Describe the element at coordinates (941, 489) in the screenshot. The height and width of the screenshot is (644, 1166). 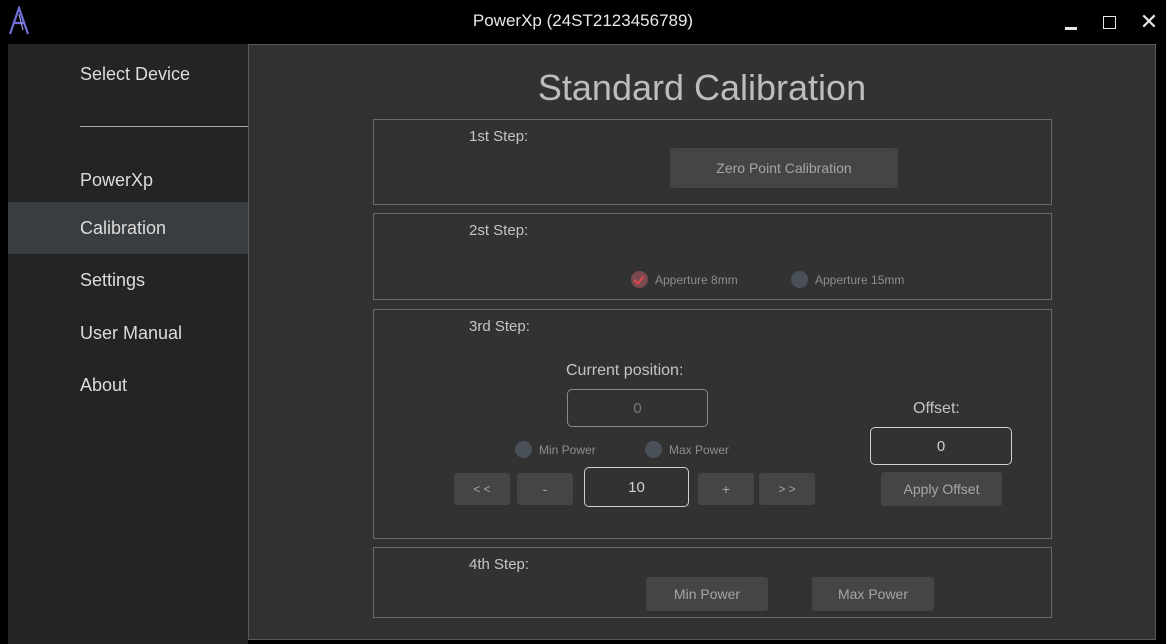
I see `apply-offset-button: Apply Offset` at that location.